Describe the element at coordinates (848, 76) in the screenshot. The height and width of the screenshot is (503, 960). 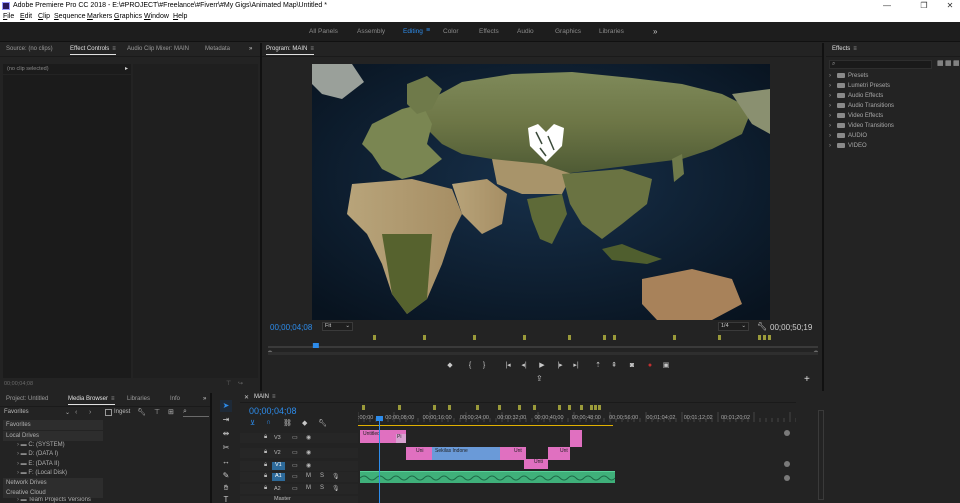
I see `effects-item-presets: › Presets` at that location.